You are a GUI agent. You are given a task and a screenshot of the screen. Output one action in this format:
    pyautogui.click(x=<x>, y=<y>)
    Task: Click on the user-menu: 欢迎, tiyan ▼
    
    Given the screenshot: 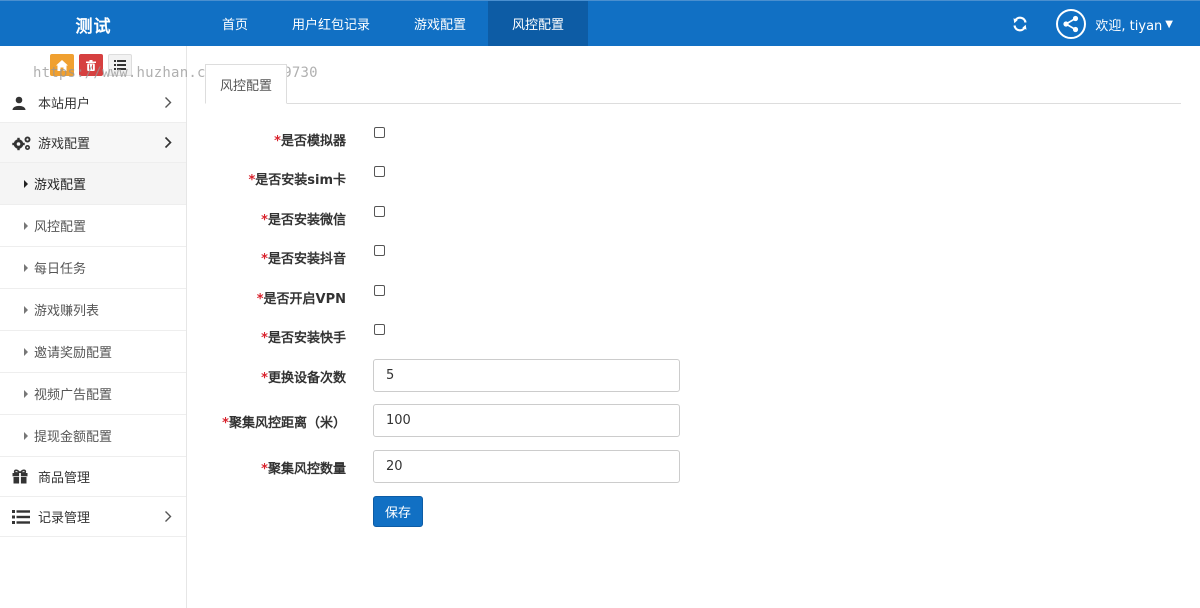 What is the action you would take?
    pyautogui.click(x=1134, y=24)
    